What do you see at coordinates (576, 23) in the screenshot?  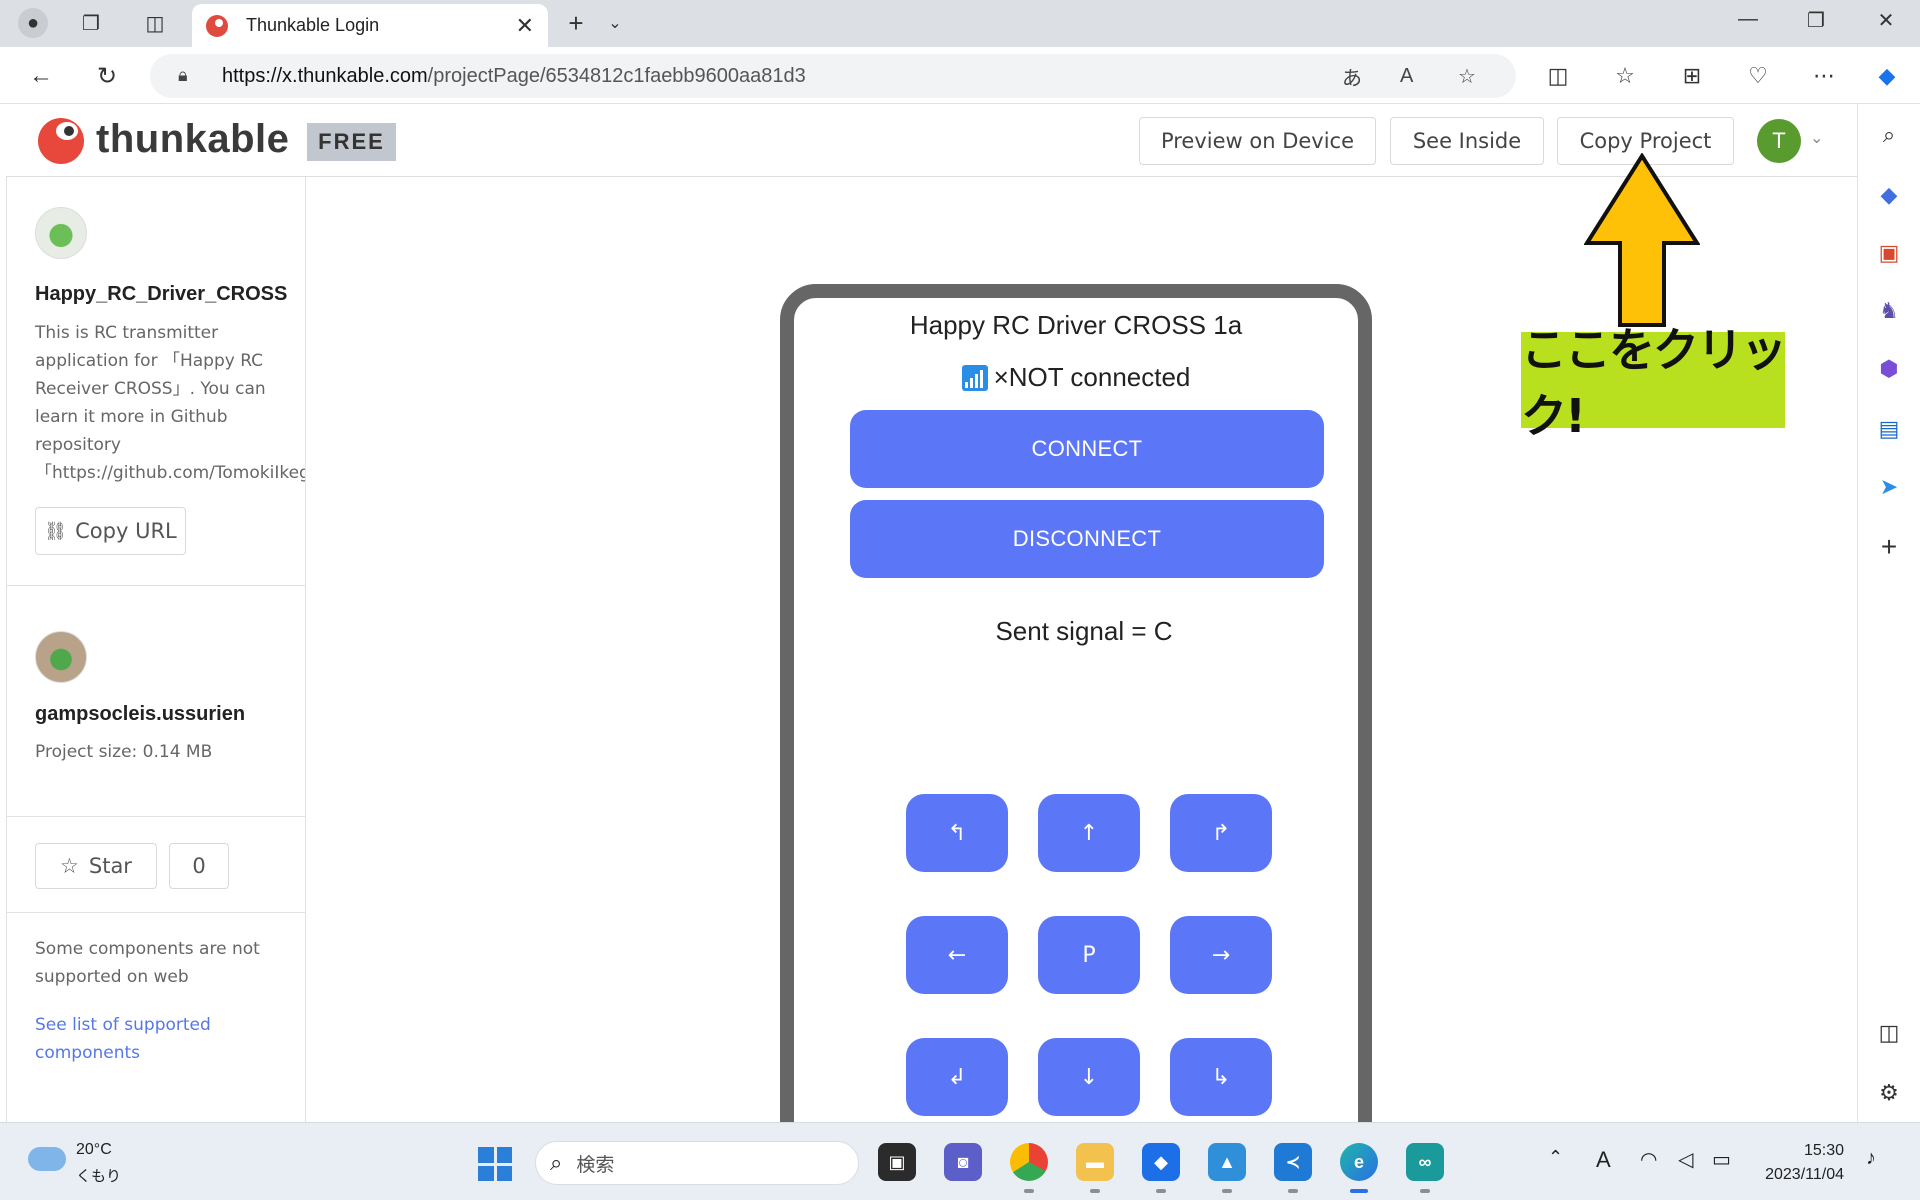 I see `new-tab-icon: +` at bounding box center [576, 23].